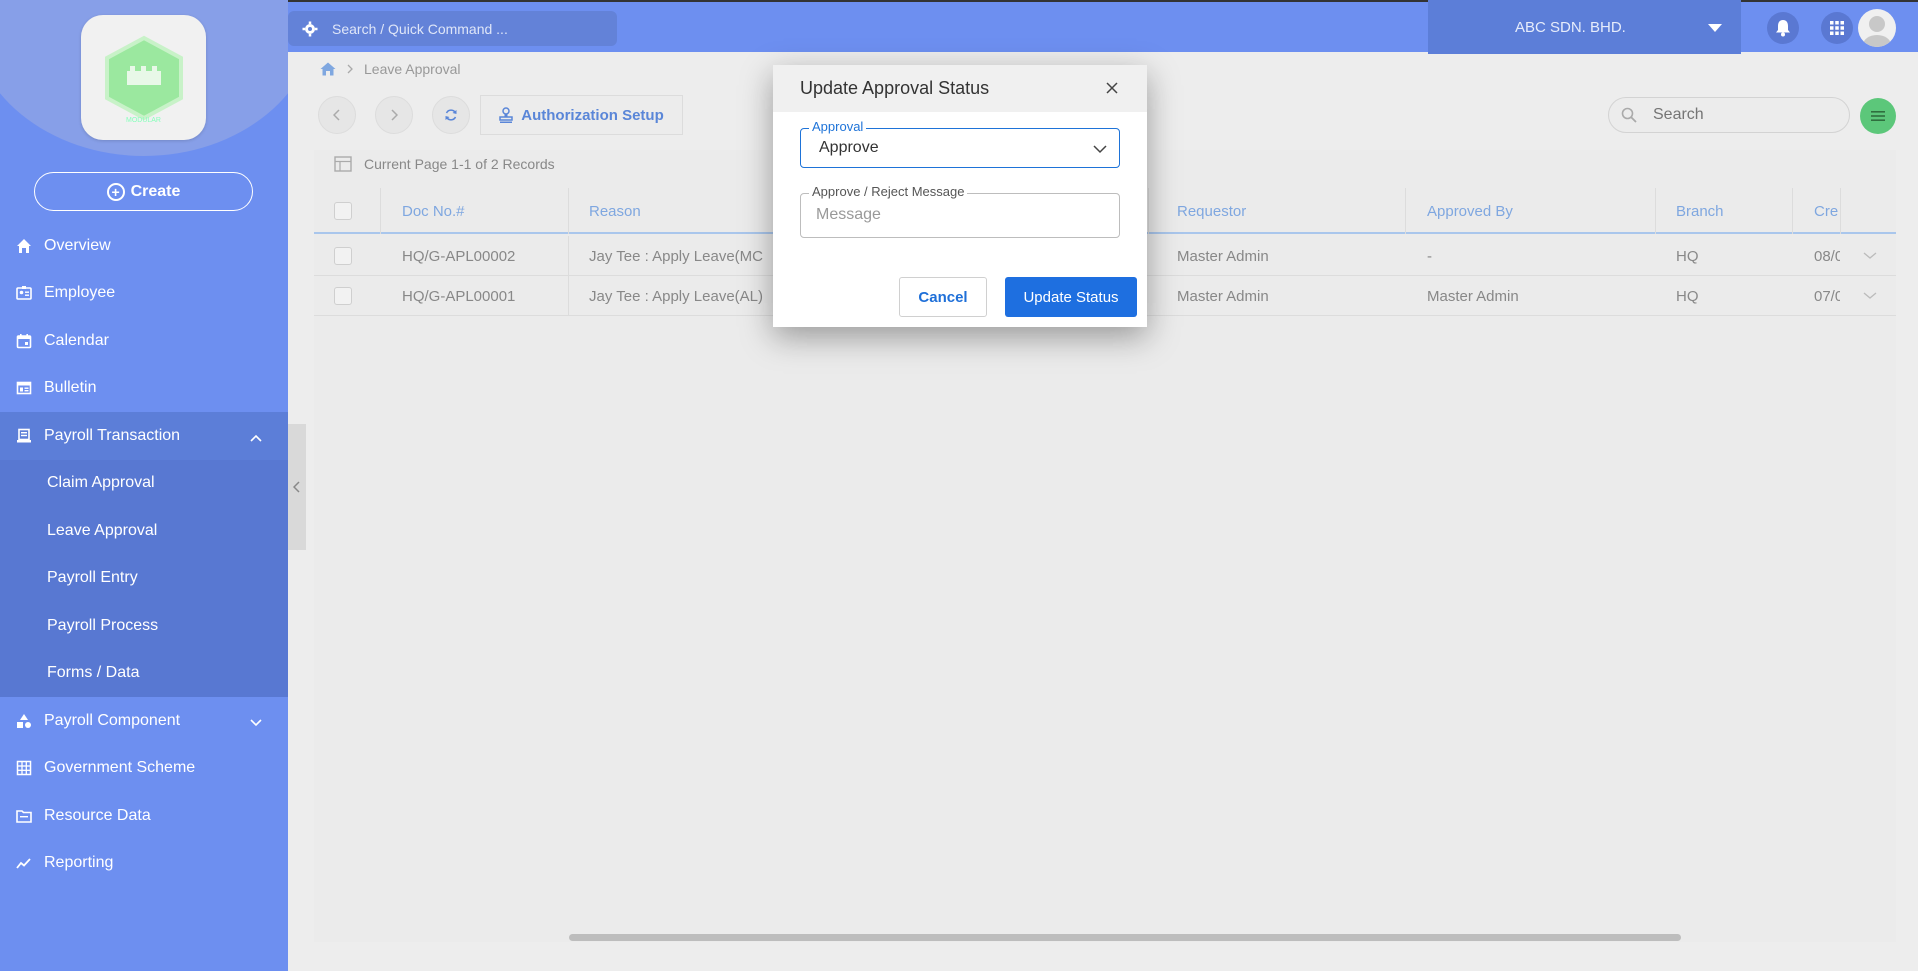 This screenshot has height=971, width=1918. I want to click on column-header-doc-no: Doc No.#, so click(433, 211).